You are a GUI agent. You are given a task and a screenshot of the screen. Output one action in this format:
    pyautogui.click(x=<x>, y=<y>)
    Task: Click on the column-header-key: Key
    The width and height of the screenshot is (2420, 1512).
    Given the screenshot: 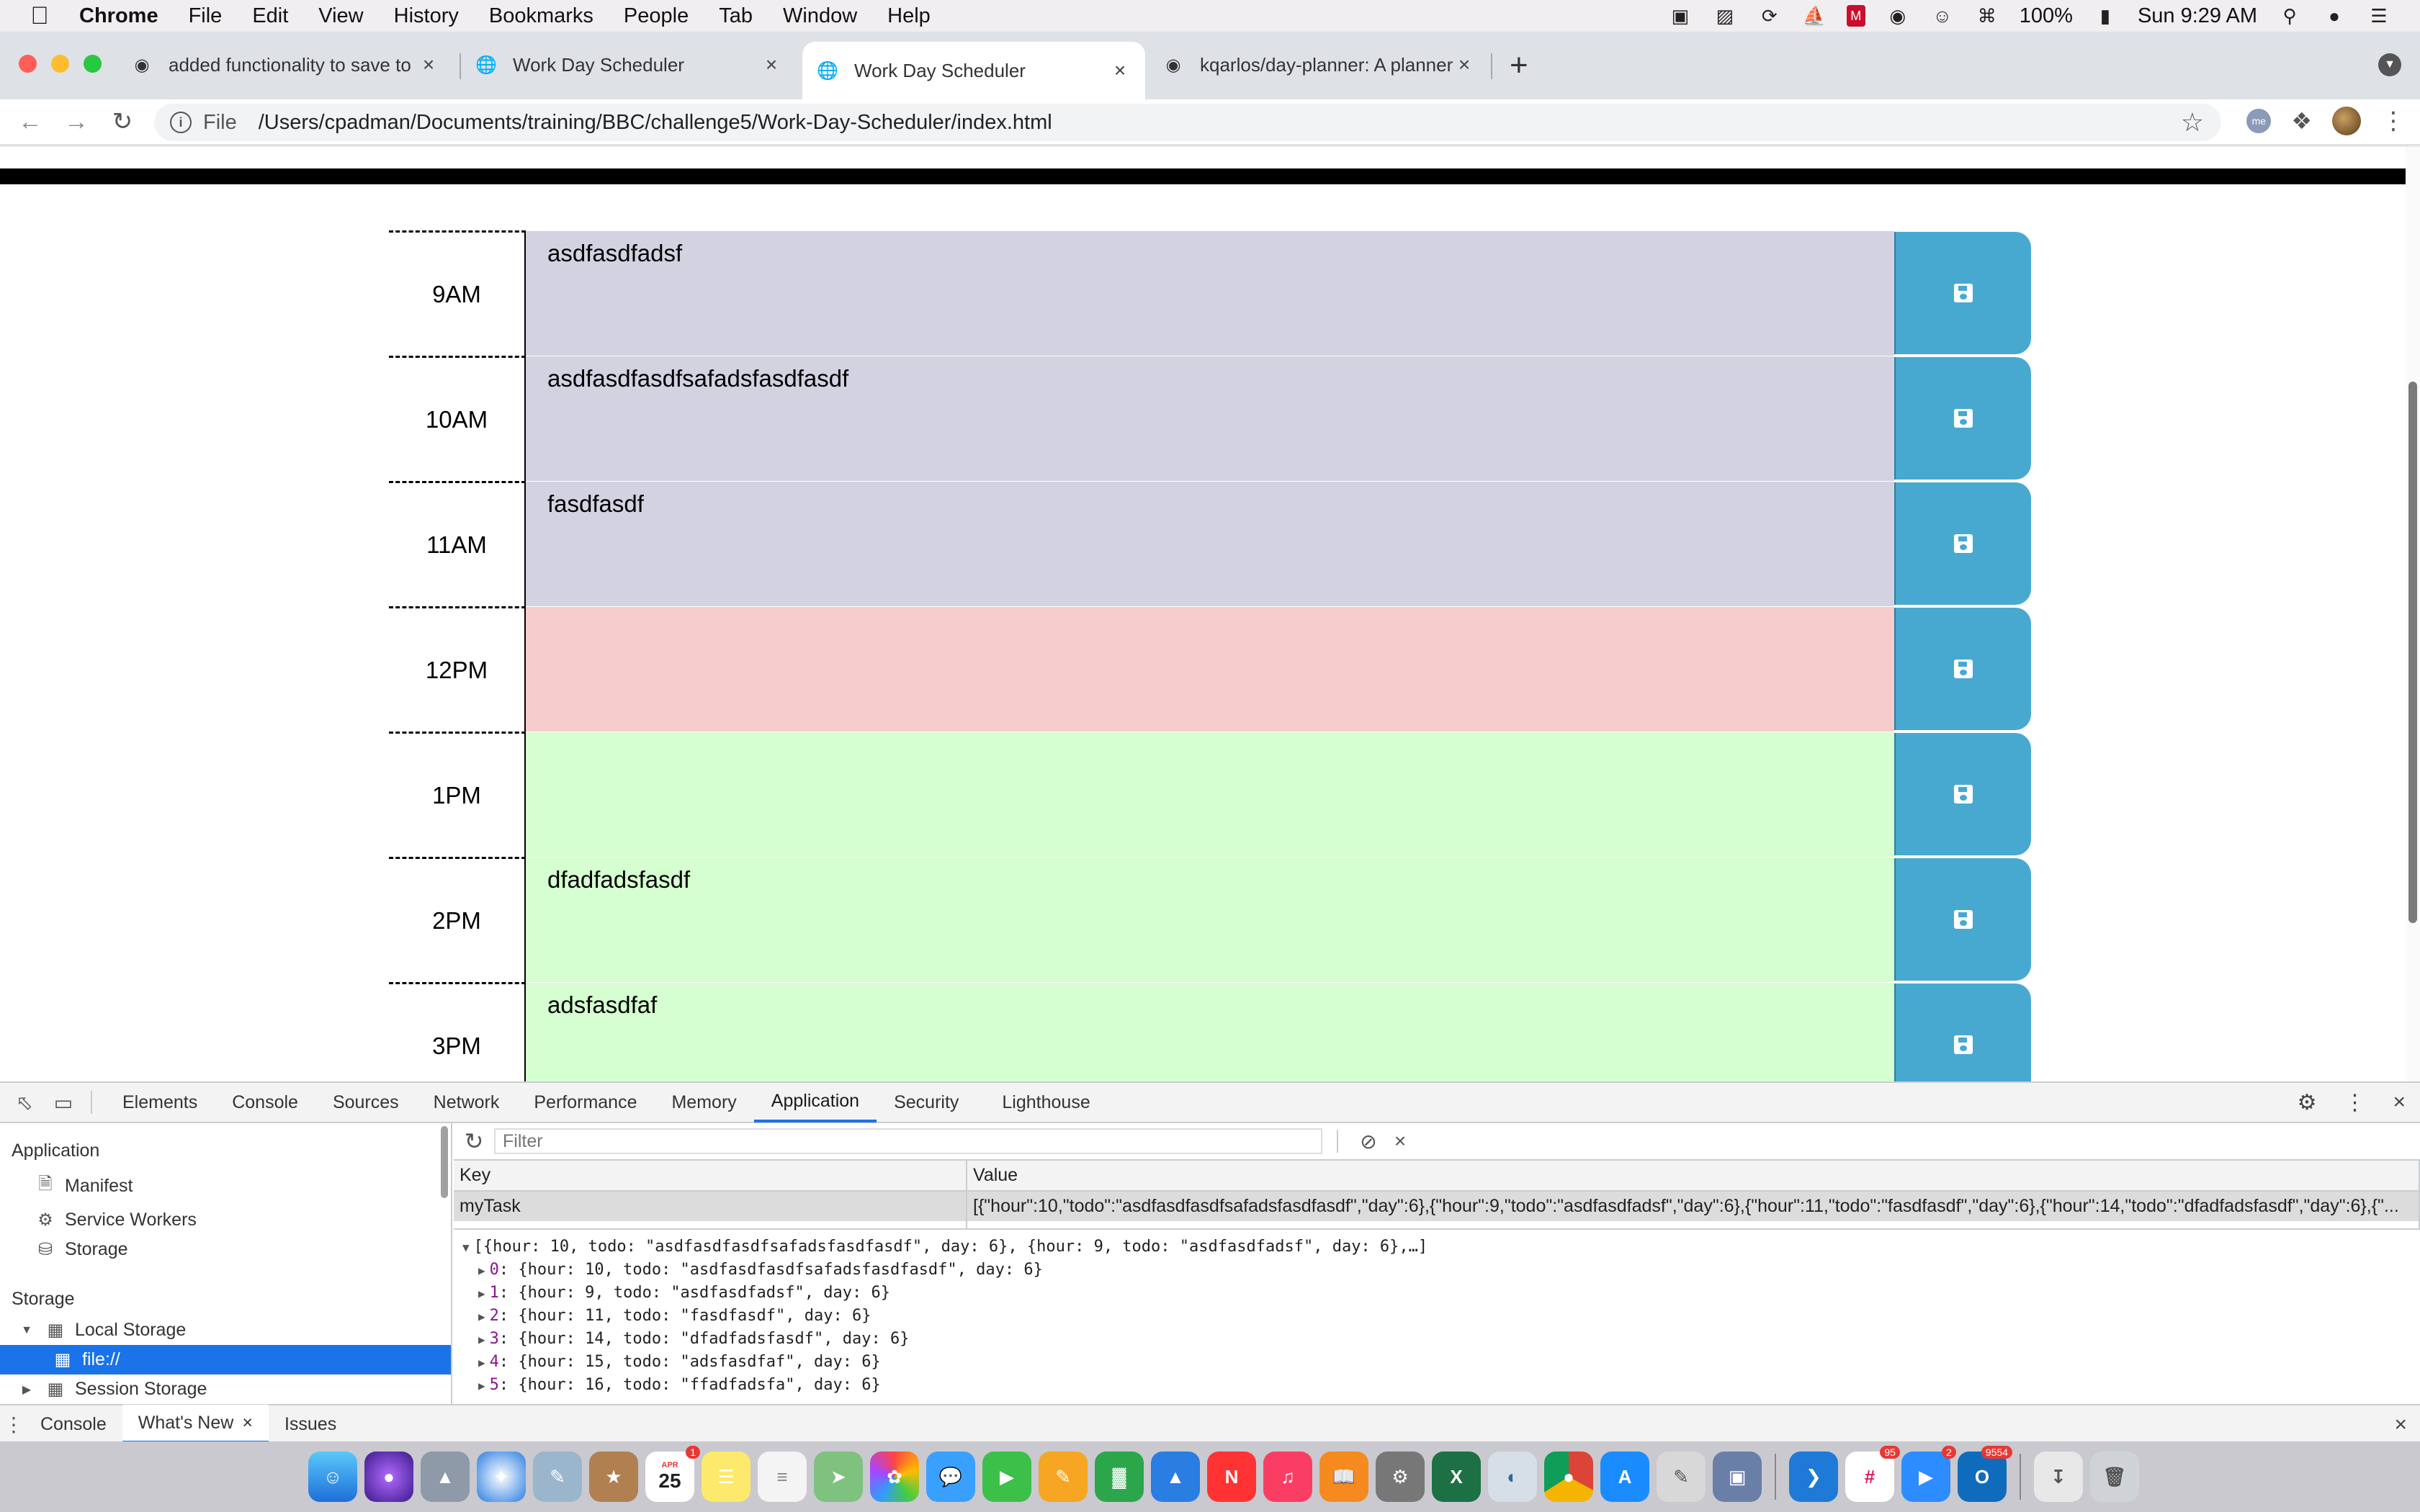 What is the action you would take?
    pyautogui.click(x=710, y=1176)
    